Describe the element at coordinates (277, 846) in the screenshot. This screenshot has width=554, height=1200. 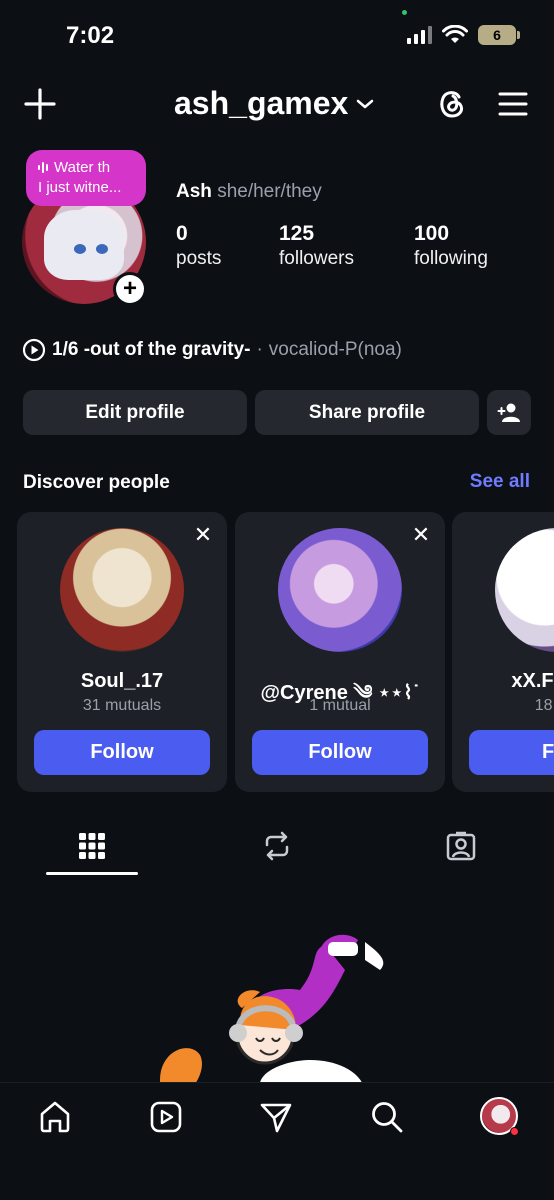
I see `reposts-icon` at that location.